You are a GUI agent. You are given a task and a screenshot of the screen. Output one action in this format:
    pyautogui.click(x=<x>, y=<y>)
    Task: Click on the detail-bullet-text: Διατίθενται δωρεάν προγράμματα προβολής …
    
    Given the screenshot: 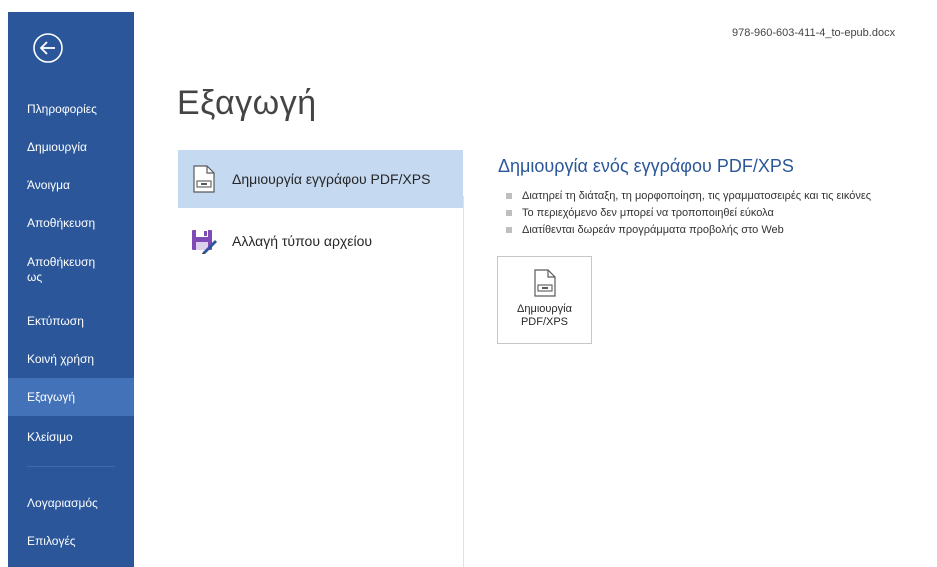 What is the action you would take?
    pyautogui.click(x=653, y=230)
    